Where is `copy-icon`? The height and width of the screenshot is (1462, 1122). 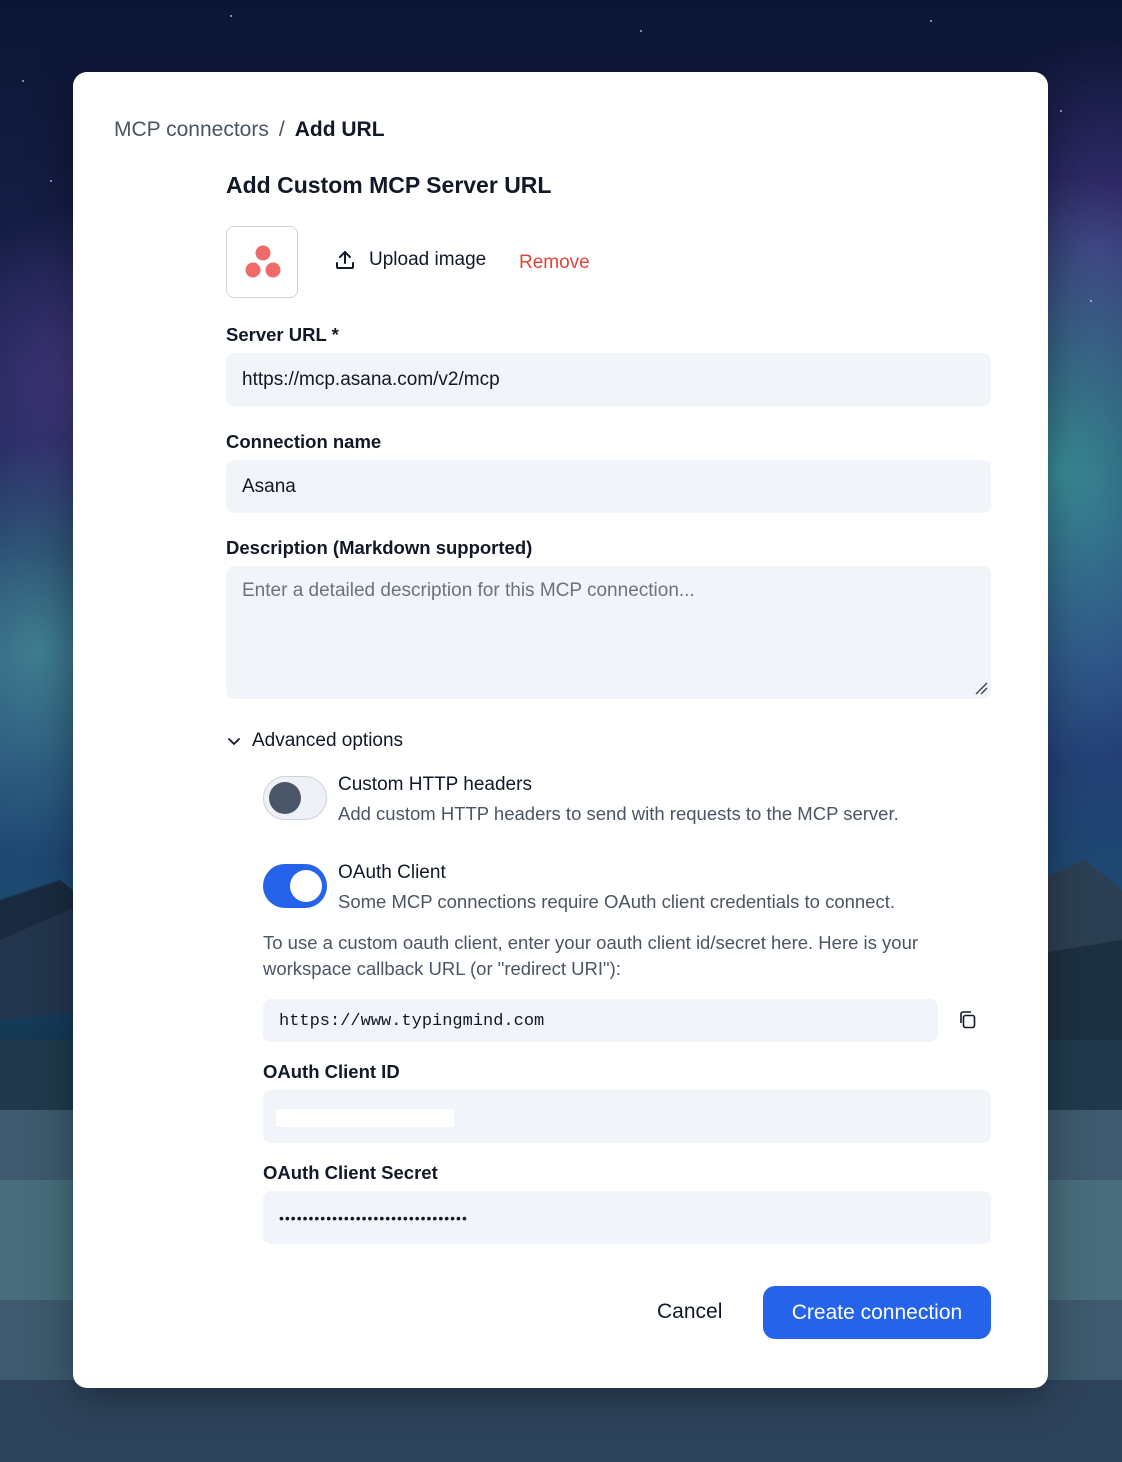
copy-icon is located at coordinates (968, 1020).